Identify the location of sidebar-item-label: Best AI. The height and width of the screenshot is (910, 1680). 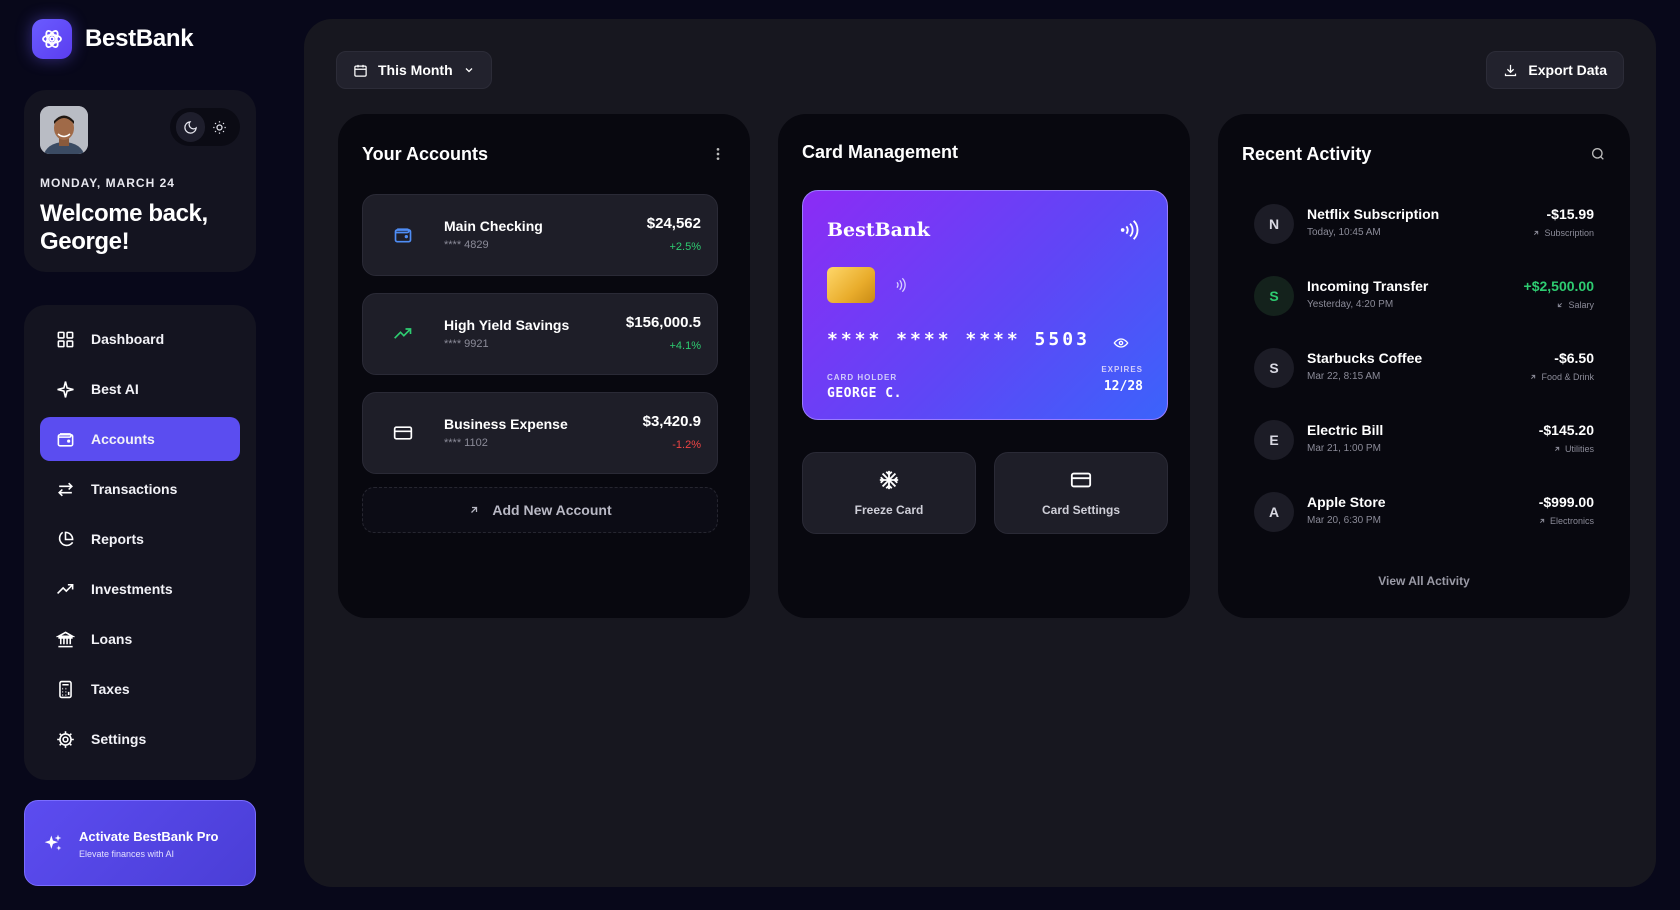
(115, 389).